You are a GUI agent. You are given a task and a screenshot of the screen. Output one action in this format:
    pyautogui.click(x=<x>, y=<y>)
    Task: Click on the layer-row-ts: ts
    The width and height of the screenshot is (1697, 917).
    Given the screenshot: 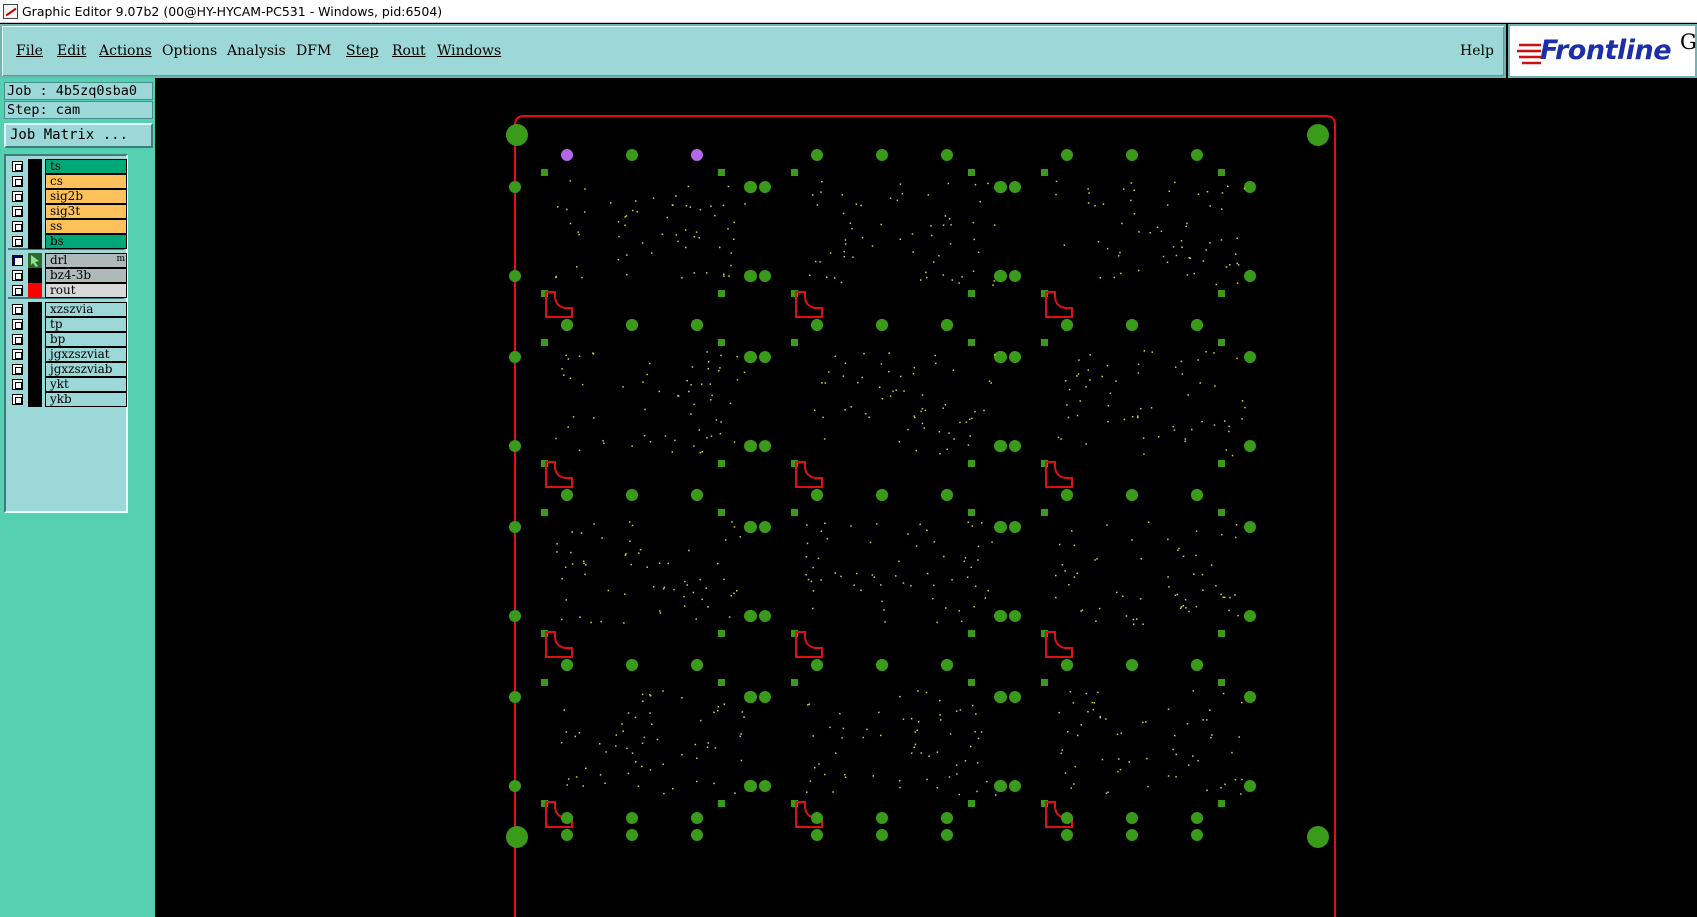 What is the action you would take?
    pyautogui.click(x=68, y=166)
    